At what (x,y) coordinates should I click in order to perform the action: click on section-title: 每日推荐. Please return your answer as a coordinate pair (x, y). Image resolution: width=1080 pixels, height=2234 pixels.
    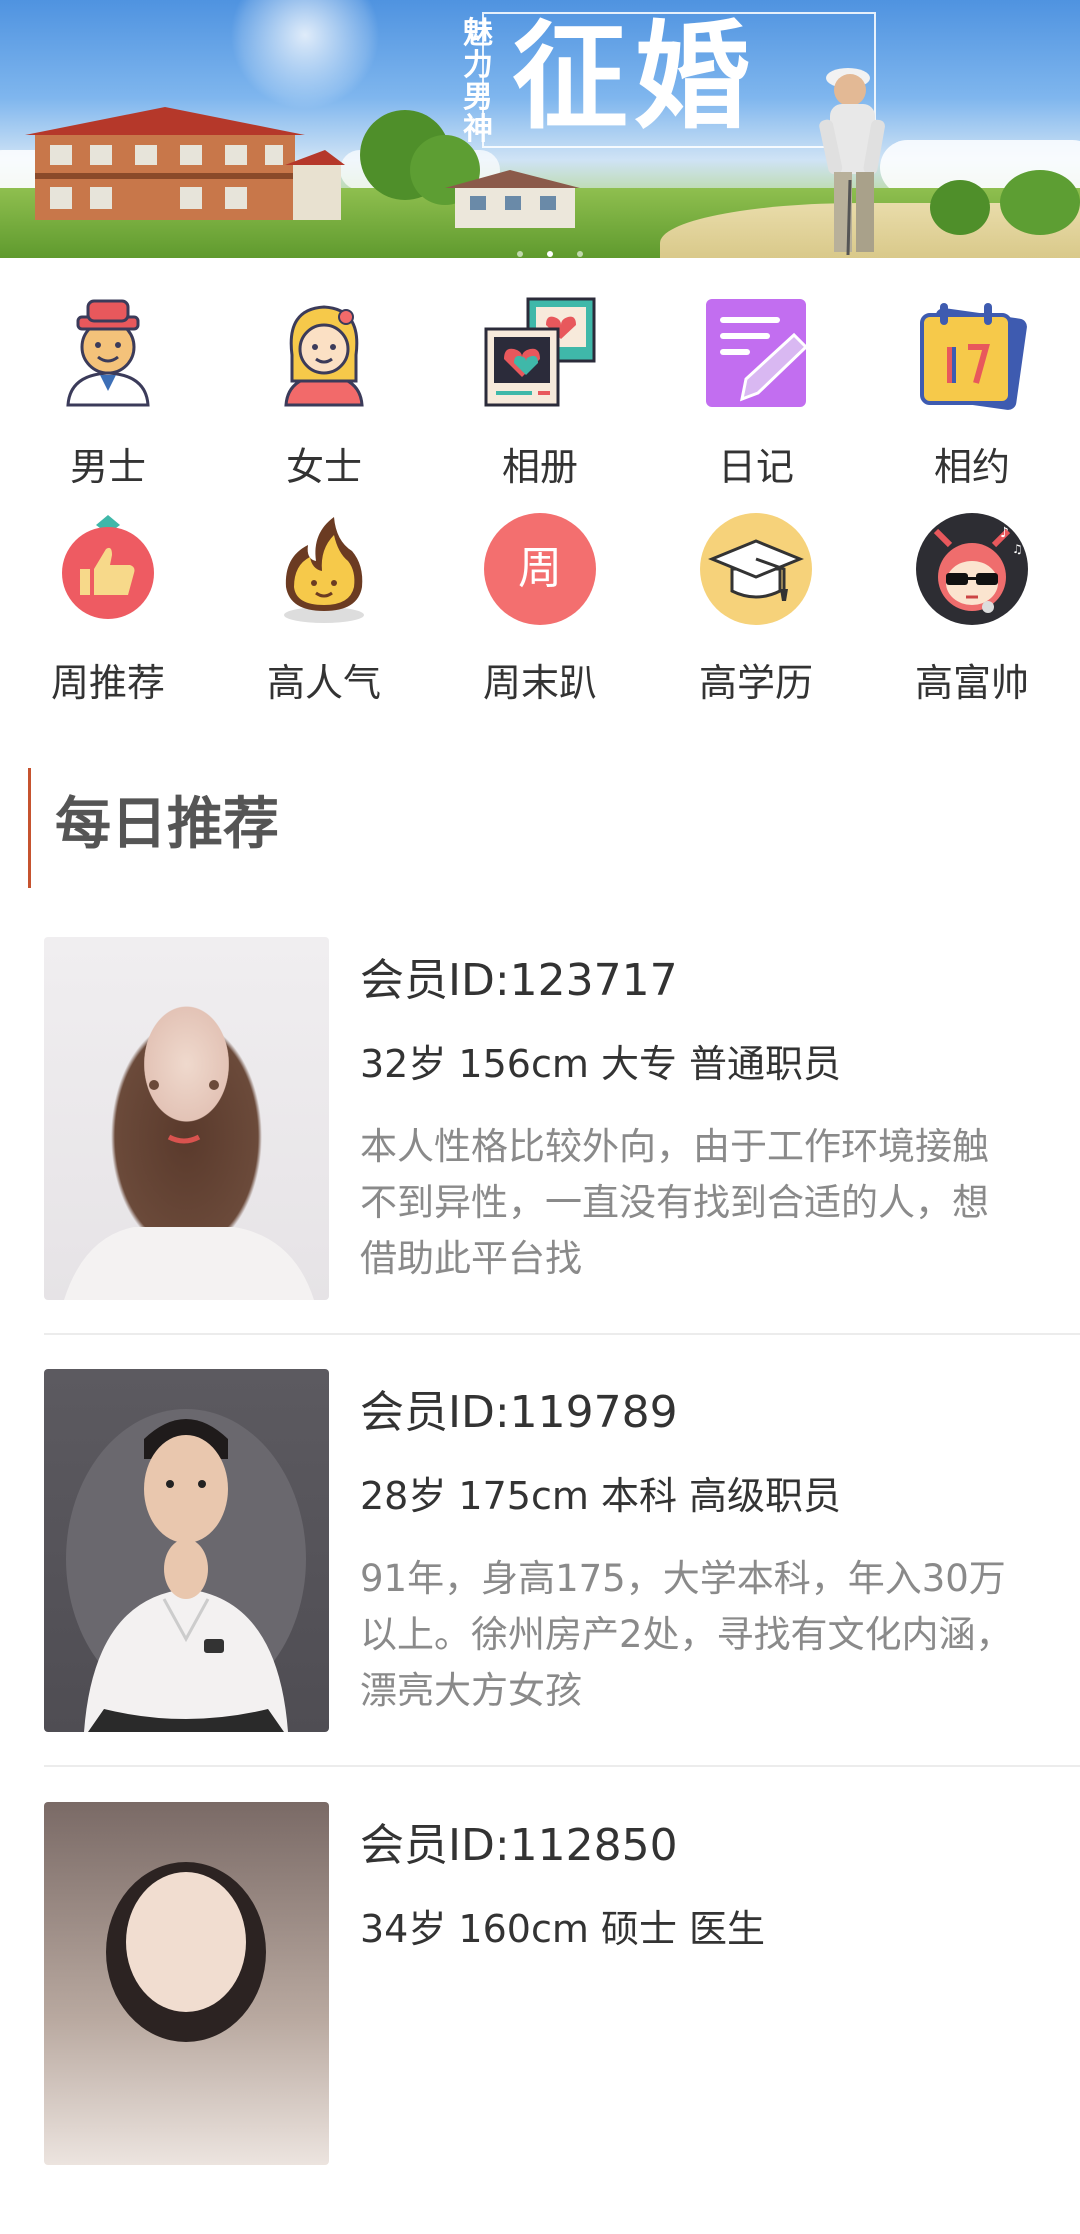
    Looking at the image, I should click on (167, 824).